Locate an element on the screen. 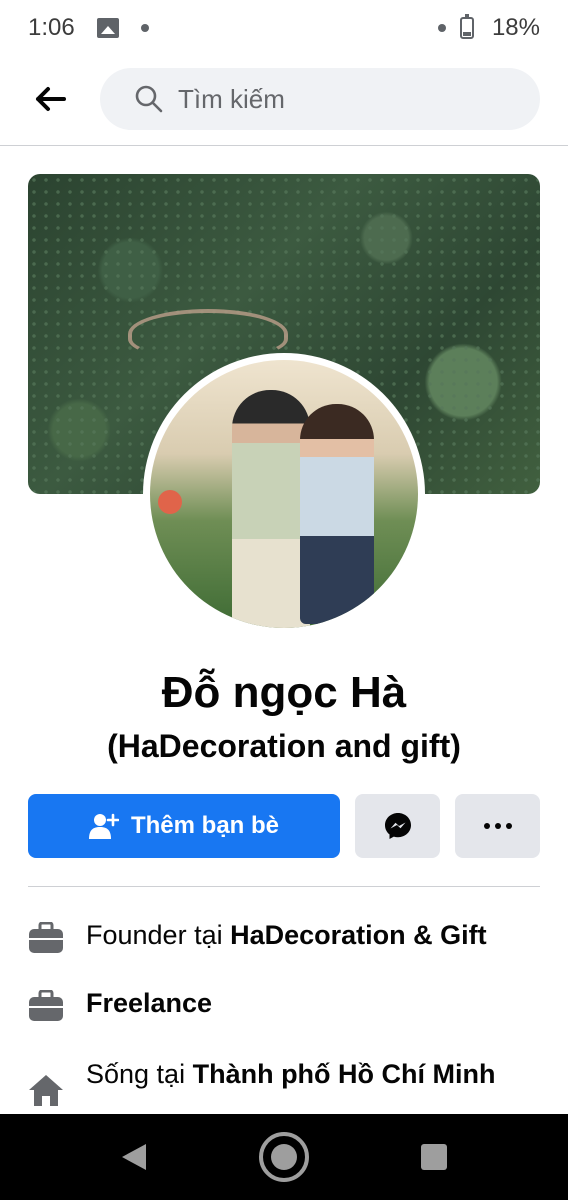 The height and width of the screenshot is (1200, 568). profile-subname: (HaDecoration and gift) is located at coordinates (284, 746).